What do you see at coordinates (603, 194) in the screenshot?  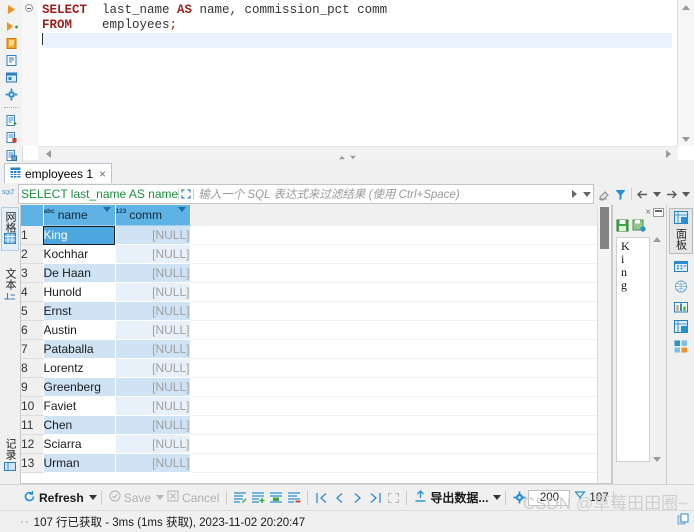 I see `clear-filter-eraser-icon` at bounding box center [603, 194].